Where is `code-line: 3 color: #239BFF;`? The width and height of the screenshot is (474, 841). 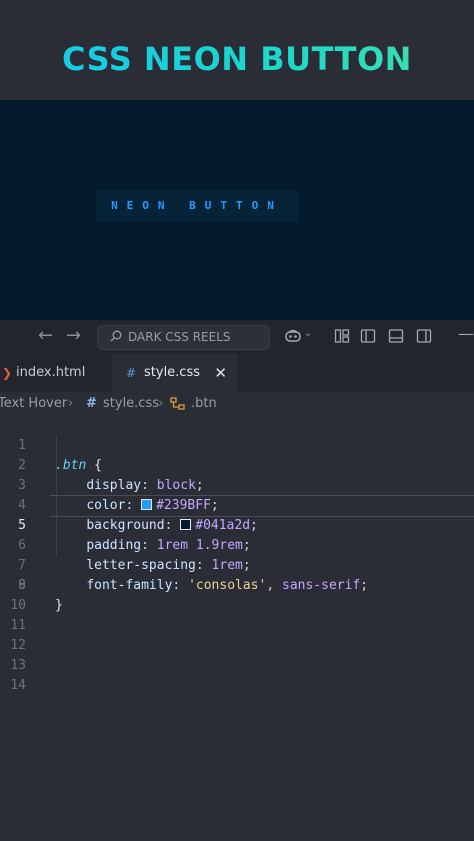
code-line: 3 color: #239BFF; is located at coordinates (237, 484).